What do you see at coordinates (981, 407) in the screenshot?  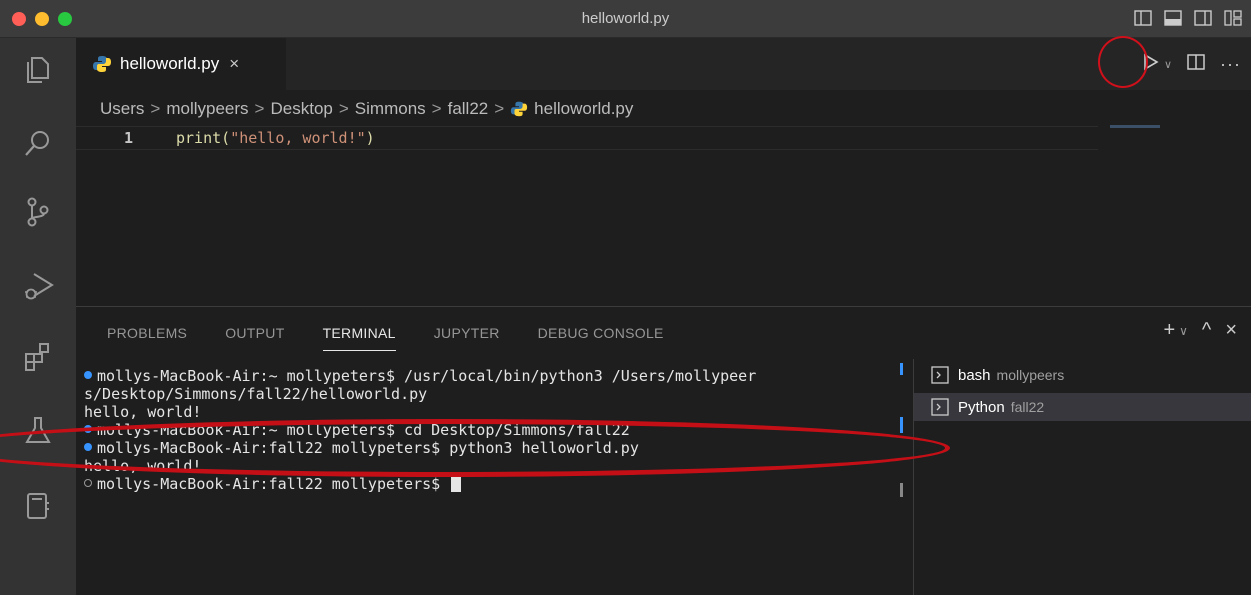 I see `terminal-tab-name: Python` at bounding box center [981, 407].